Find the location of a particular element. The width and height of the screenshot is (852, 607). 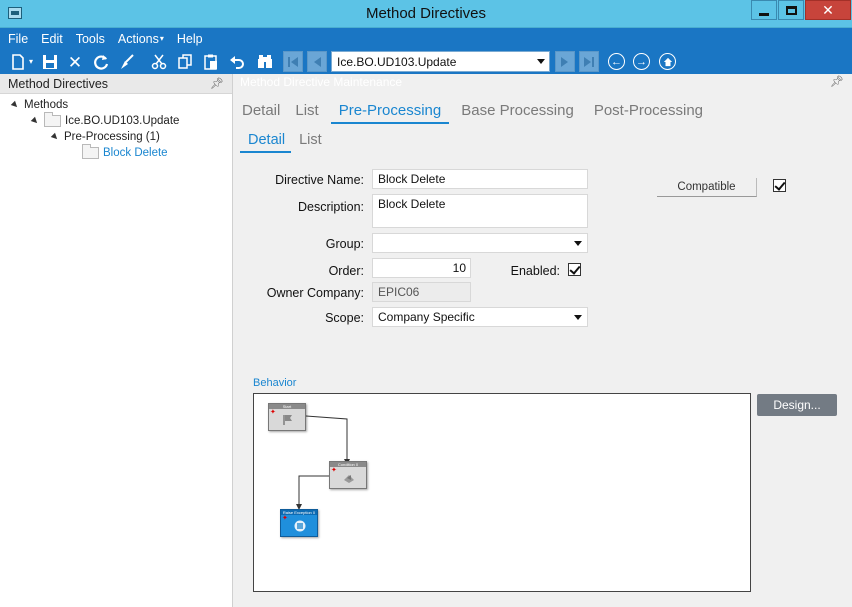

description-value: Block Delete is located at coordinates (412, 204).